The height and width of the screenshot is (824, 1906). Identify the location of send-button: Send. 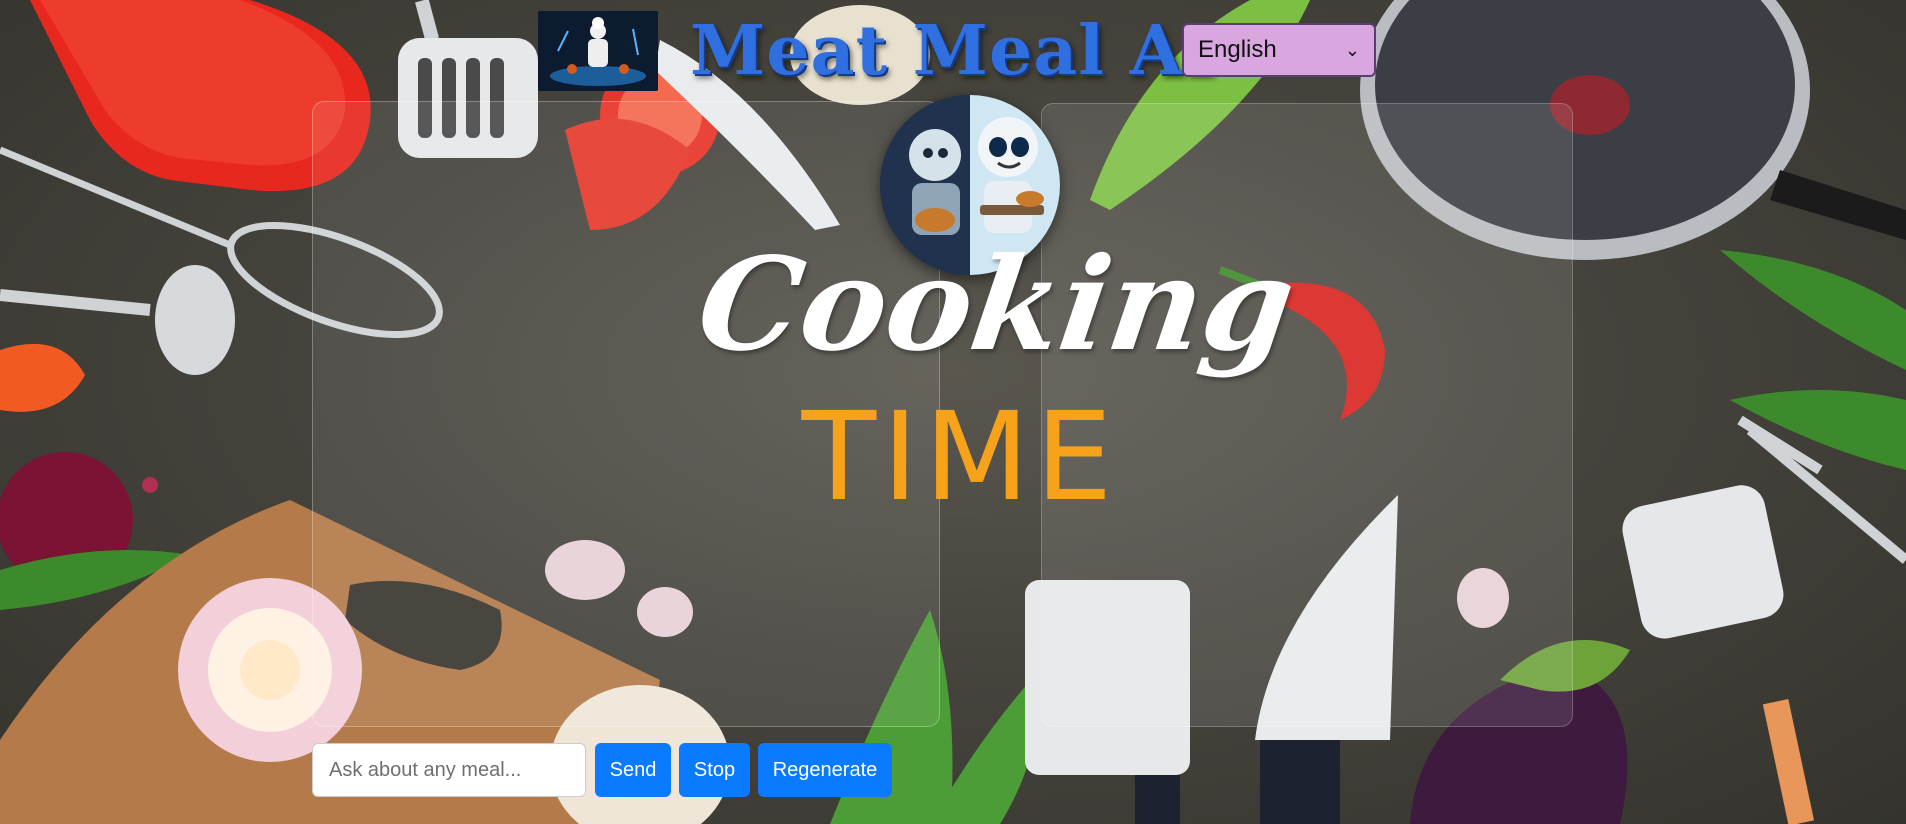
(633, 770).